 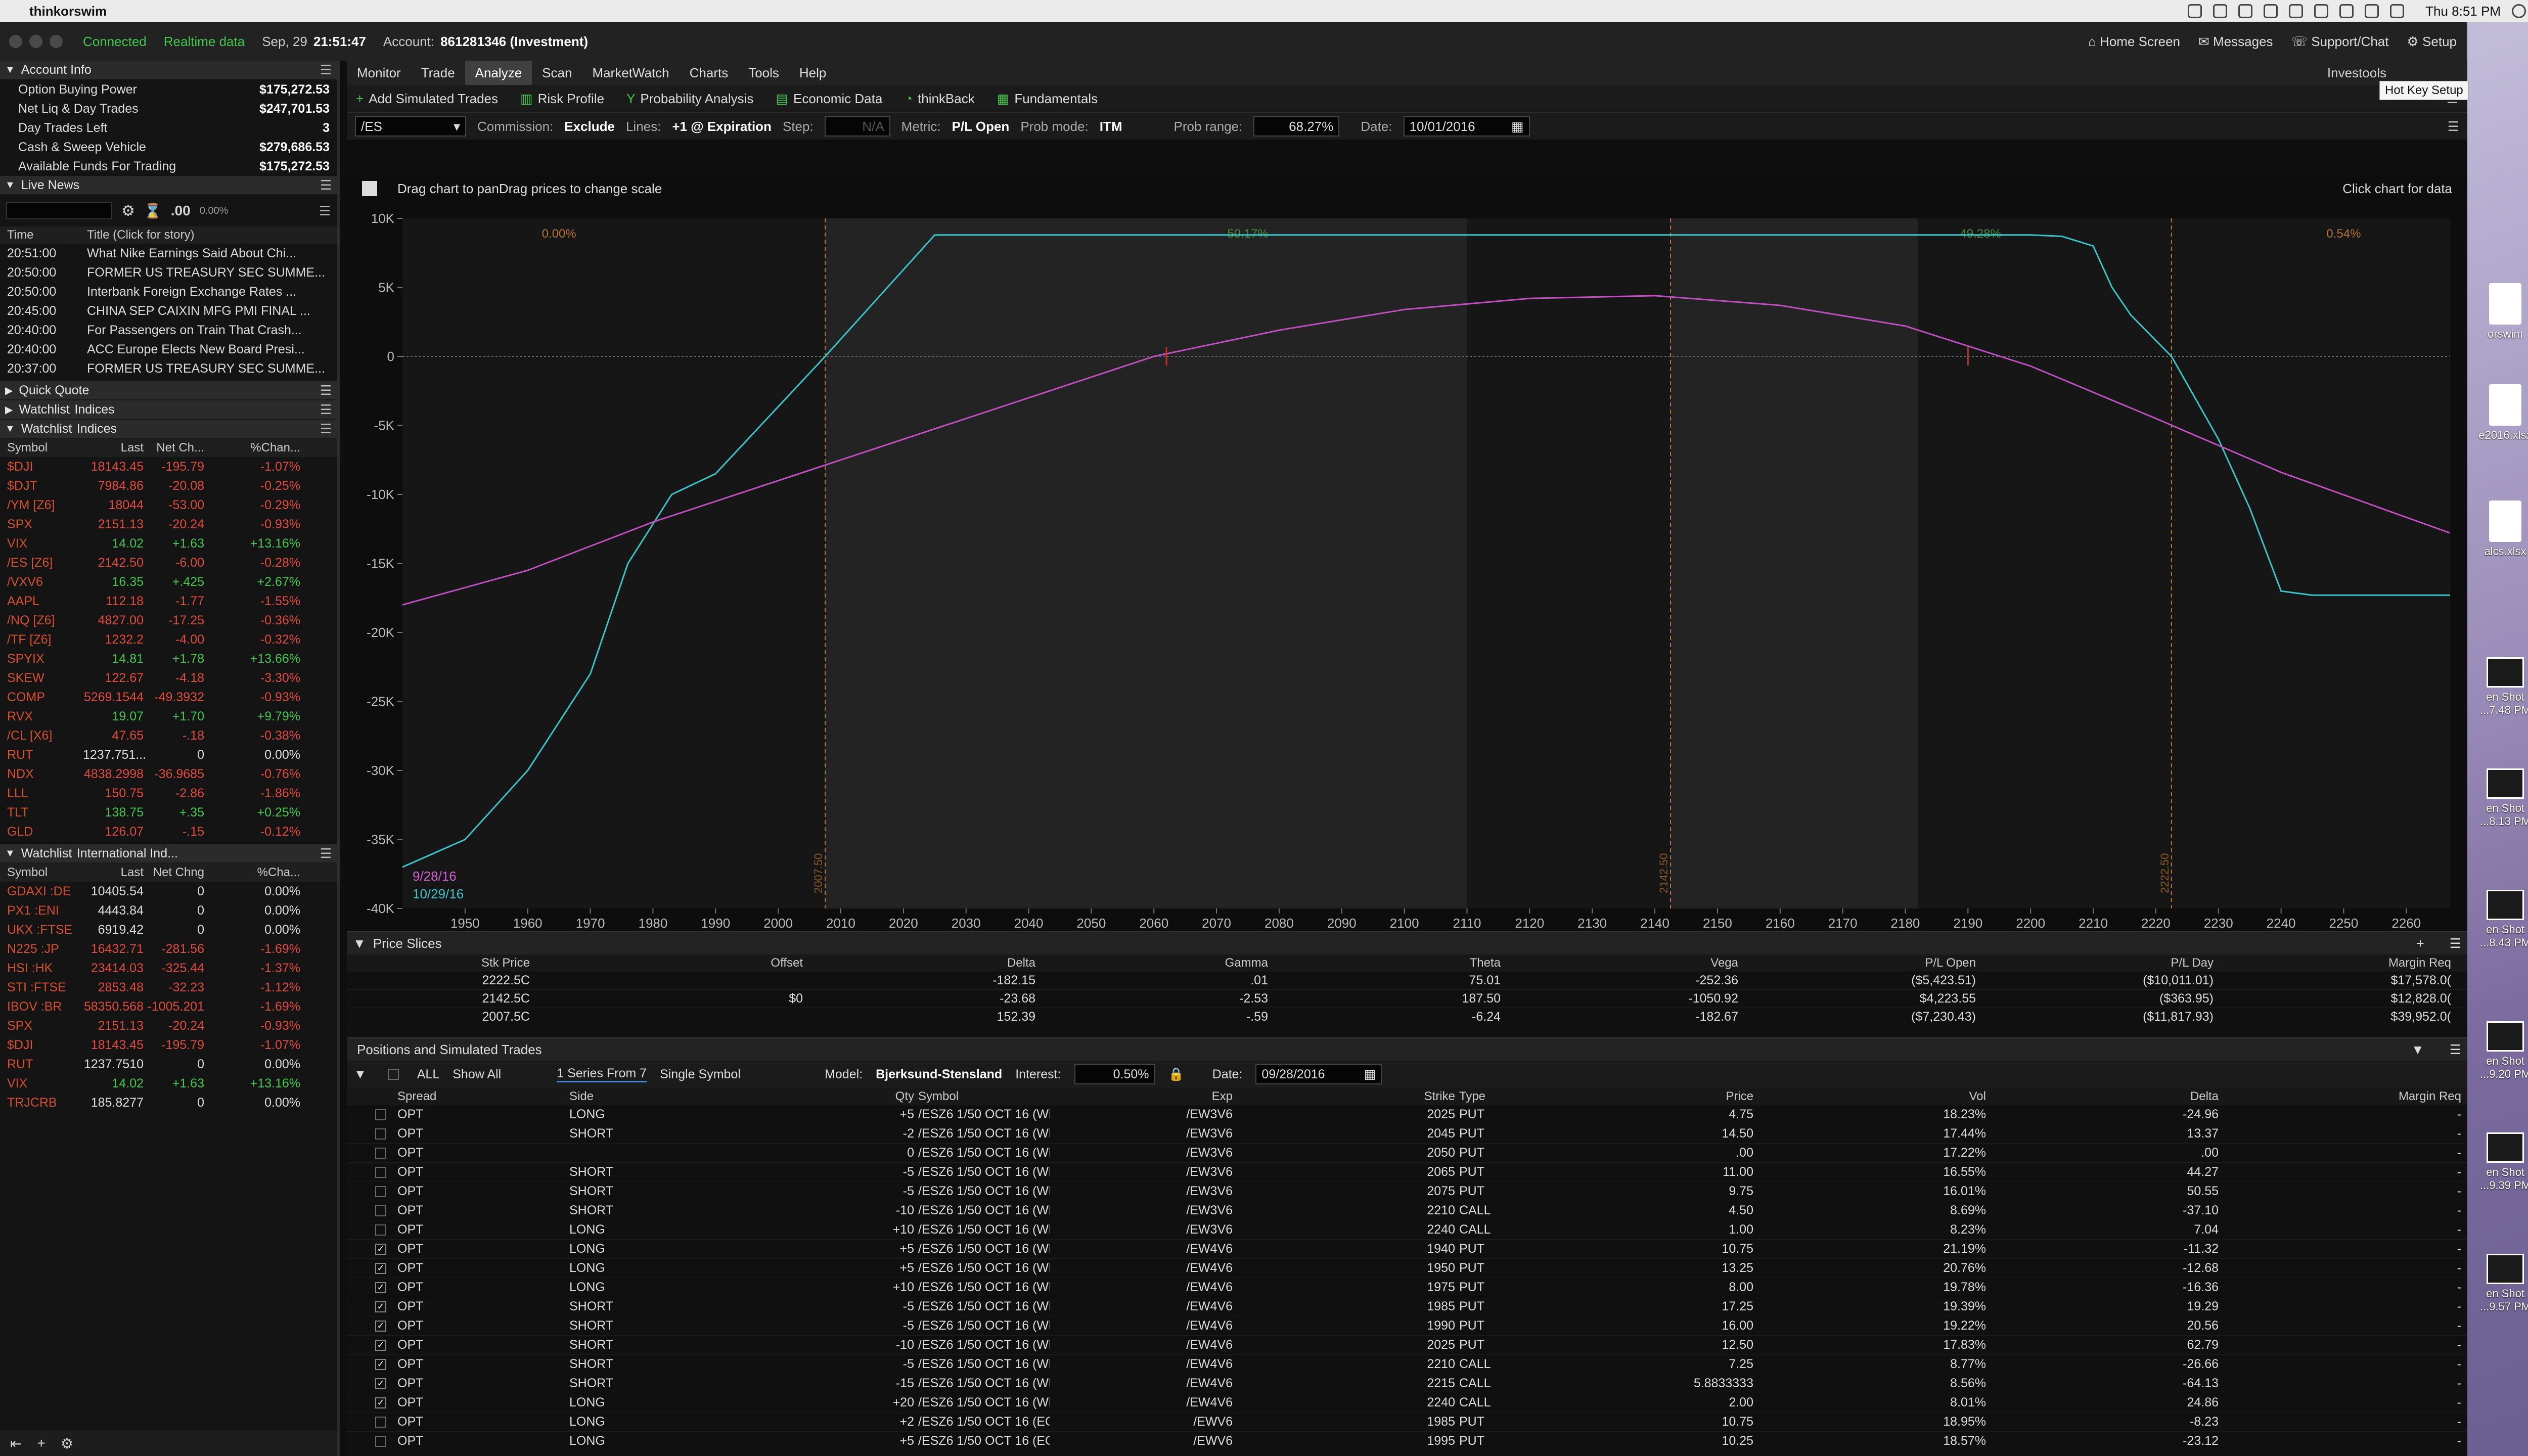 What do you see at coordinates (169, 678) in the screenshot?
I see `watchlist-row: SKEW 122.67 -4.18 -3.30%` at bounding box center [169, 678].